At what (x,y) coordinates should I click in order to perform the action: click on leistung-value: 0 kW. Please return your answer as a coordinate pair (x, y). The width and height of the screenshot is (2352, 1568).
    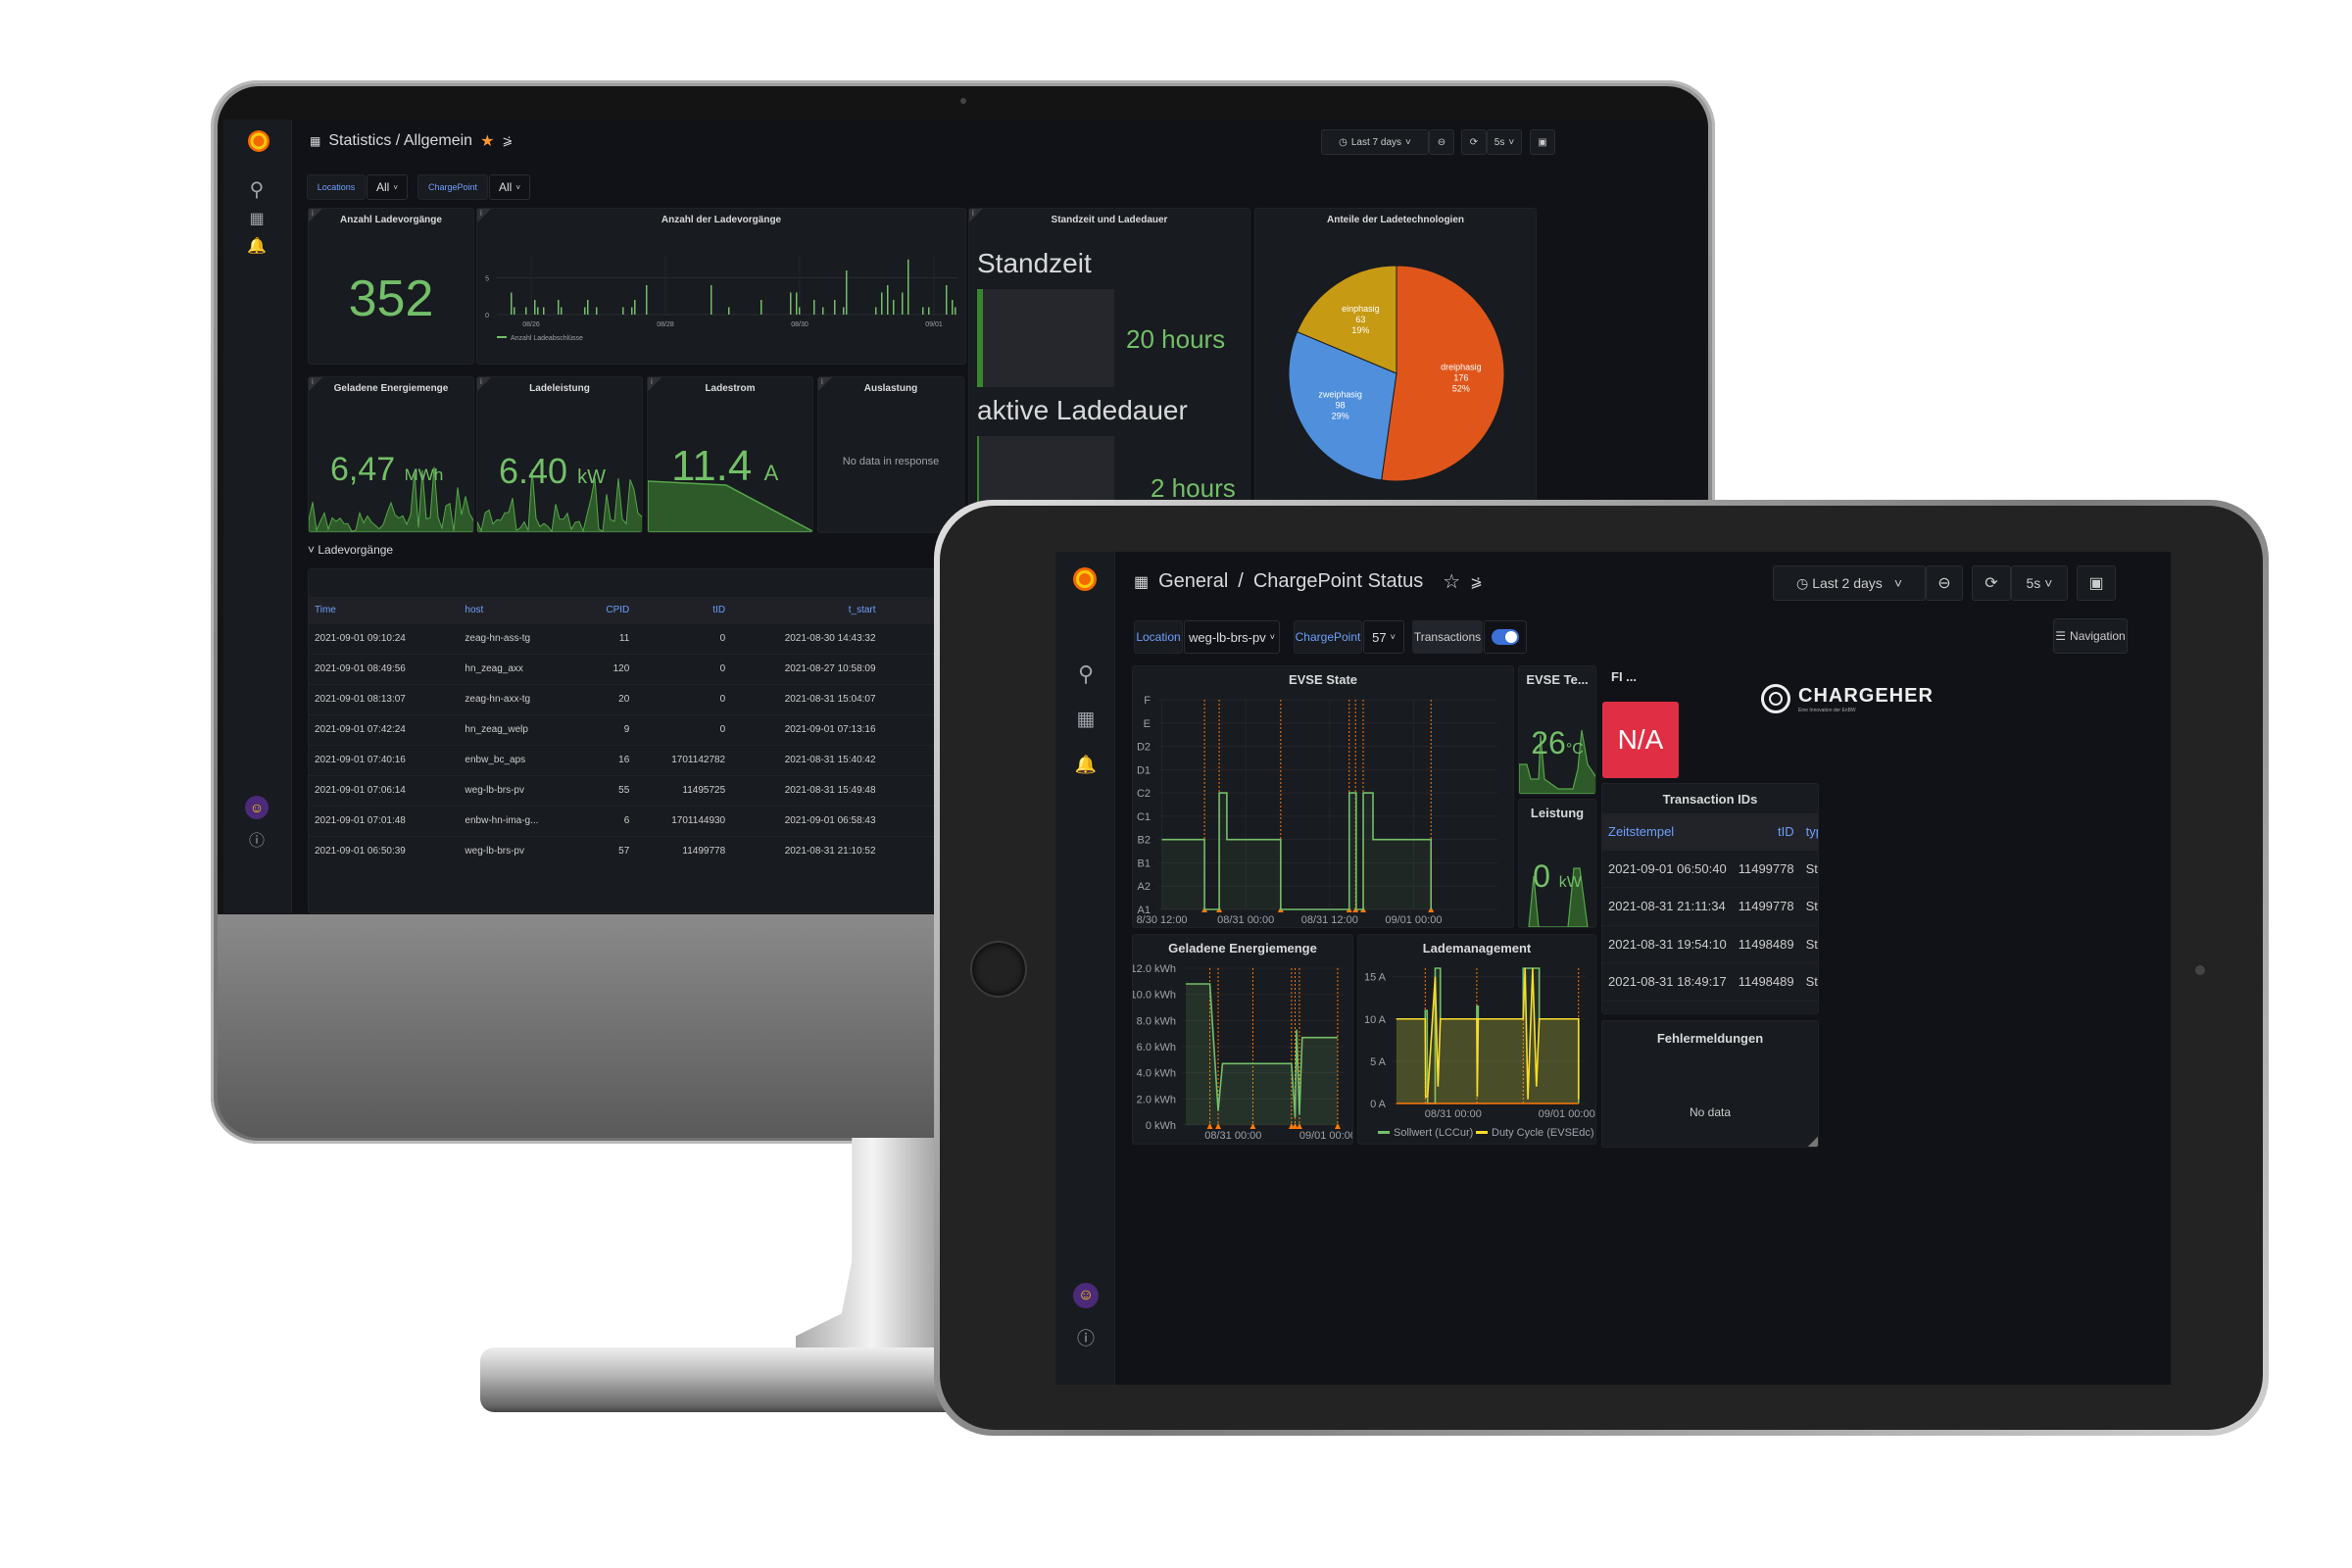
    Looking at the image, I should click on (1557, 876).